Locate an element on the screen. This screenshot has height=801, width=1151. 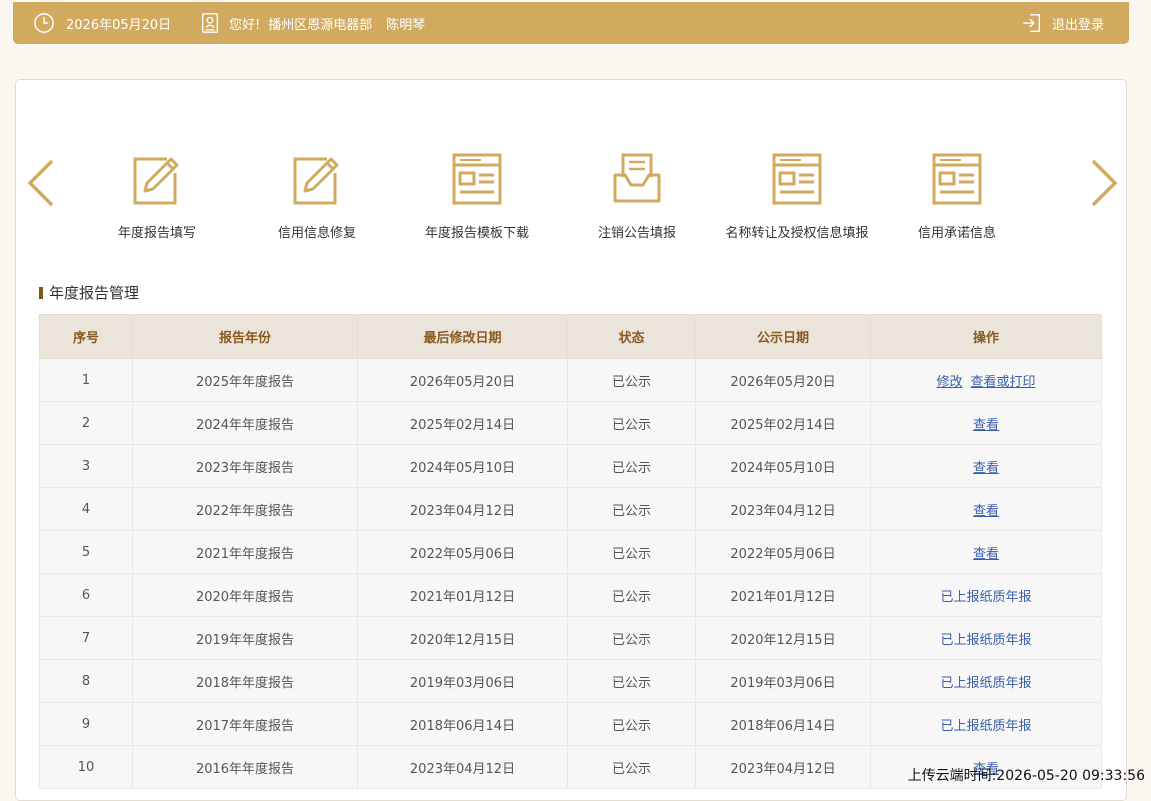
func-label: 注销公告填报 is located at coordinates (636, 233).